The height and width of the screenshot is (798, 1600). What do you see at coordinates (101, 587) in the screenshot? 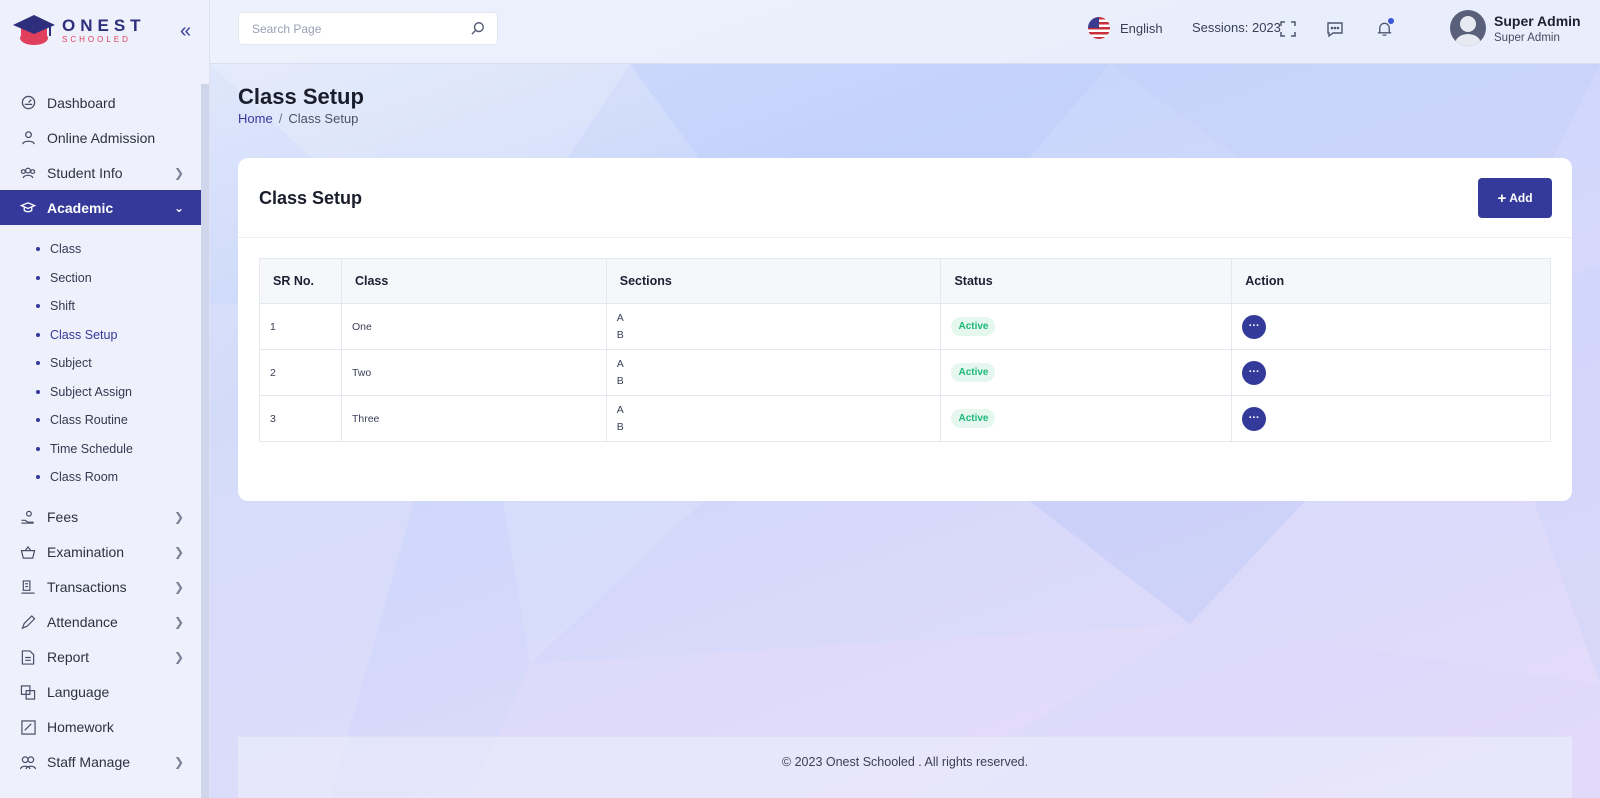
I see `sidebar-item-transactions: Transactions ❯` at bounding box center [101, 587].